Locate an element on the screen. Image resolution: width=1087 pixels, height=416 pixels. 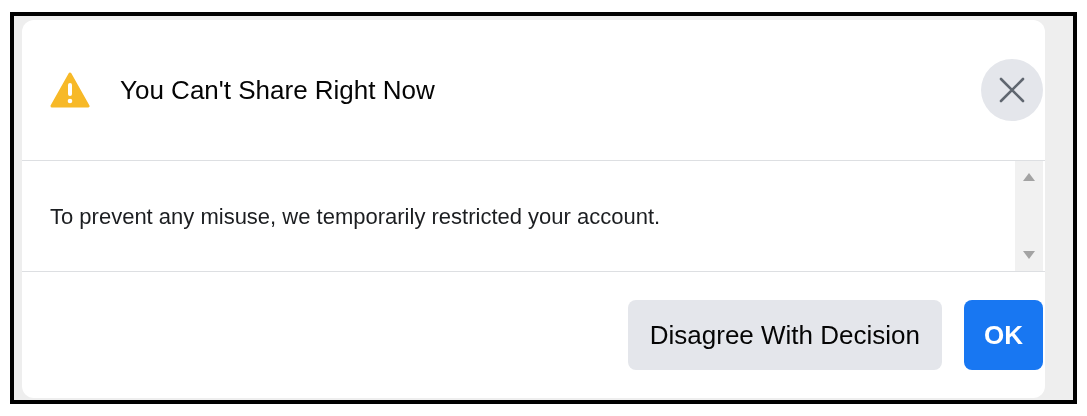
dialog-title: You Can't Share Right Now is located at coordinates (278, 90).